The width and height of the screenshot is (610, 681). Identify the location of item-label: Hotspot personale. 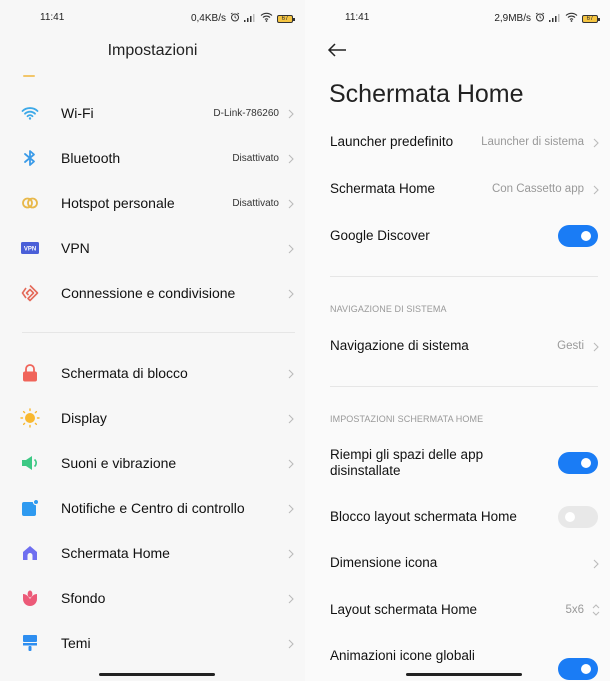
(118, 203).